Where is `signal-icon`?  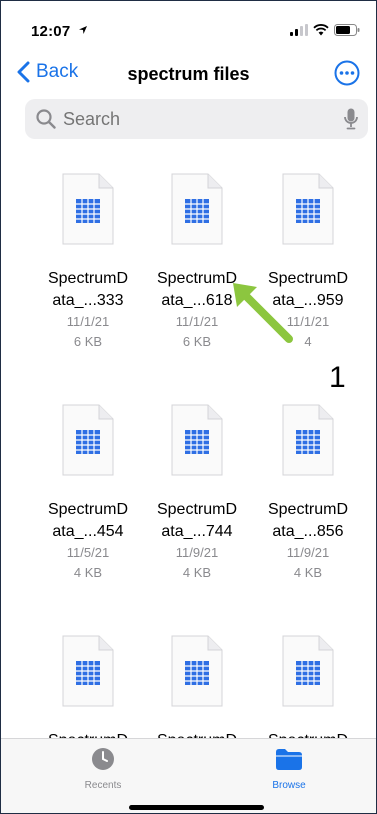
signal-icon is located at coordinates (299, 30).